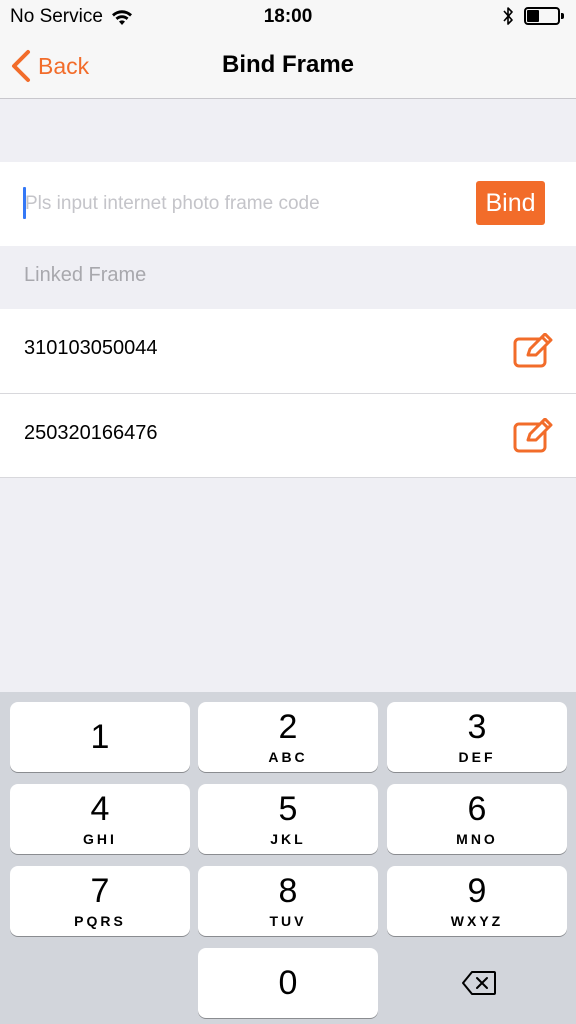 The height and width of the screenshot is (1024, 576). Describe the element at coordinates (477, 809) in the screenshot. I see `key-digit: 6` at that location.